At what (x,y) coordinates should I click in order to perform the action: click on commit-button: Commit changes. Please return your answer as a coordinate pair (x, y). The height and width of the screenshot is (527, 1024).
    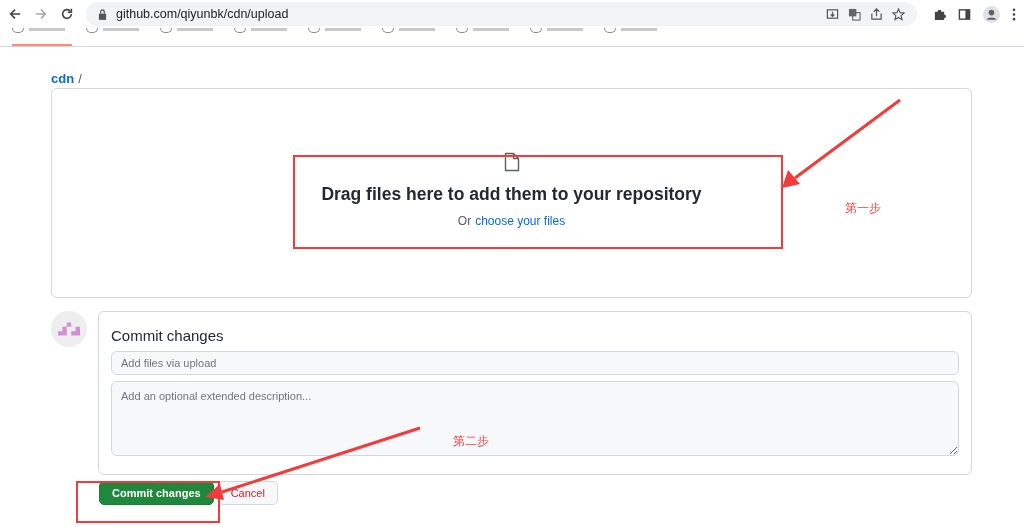
    Looking at the image, I should click on (156, 493).